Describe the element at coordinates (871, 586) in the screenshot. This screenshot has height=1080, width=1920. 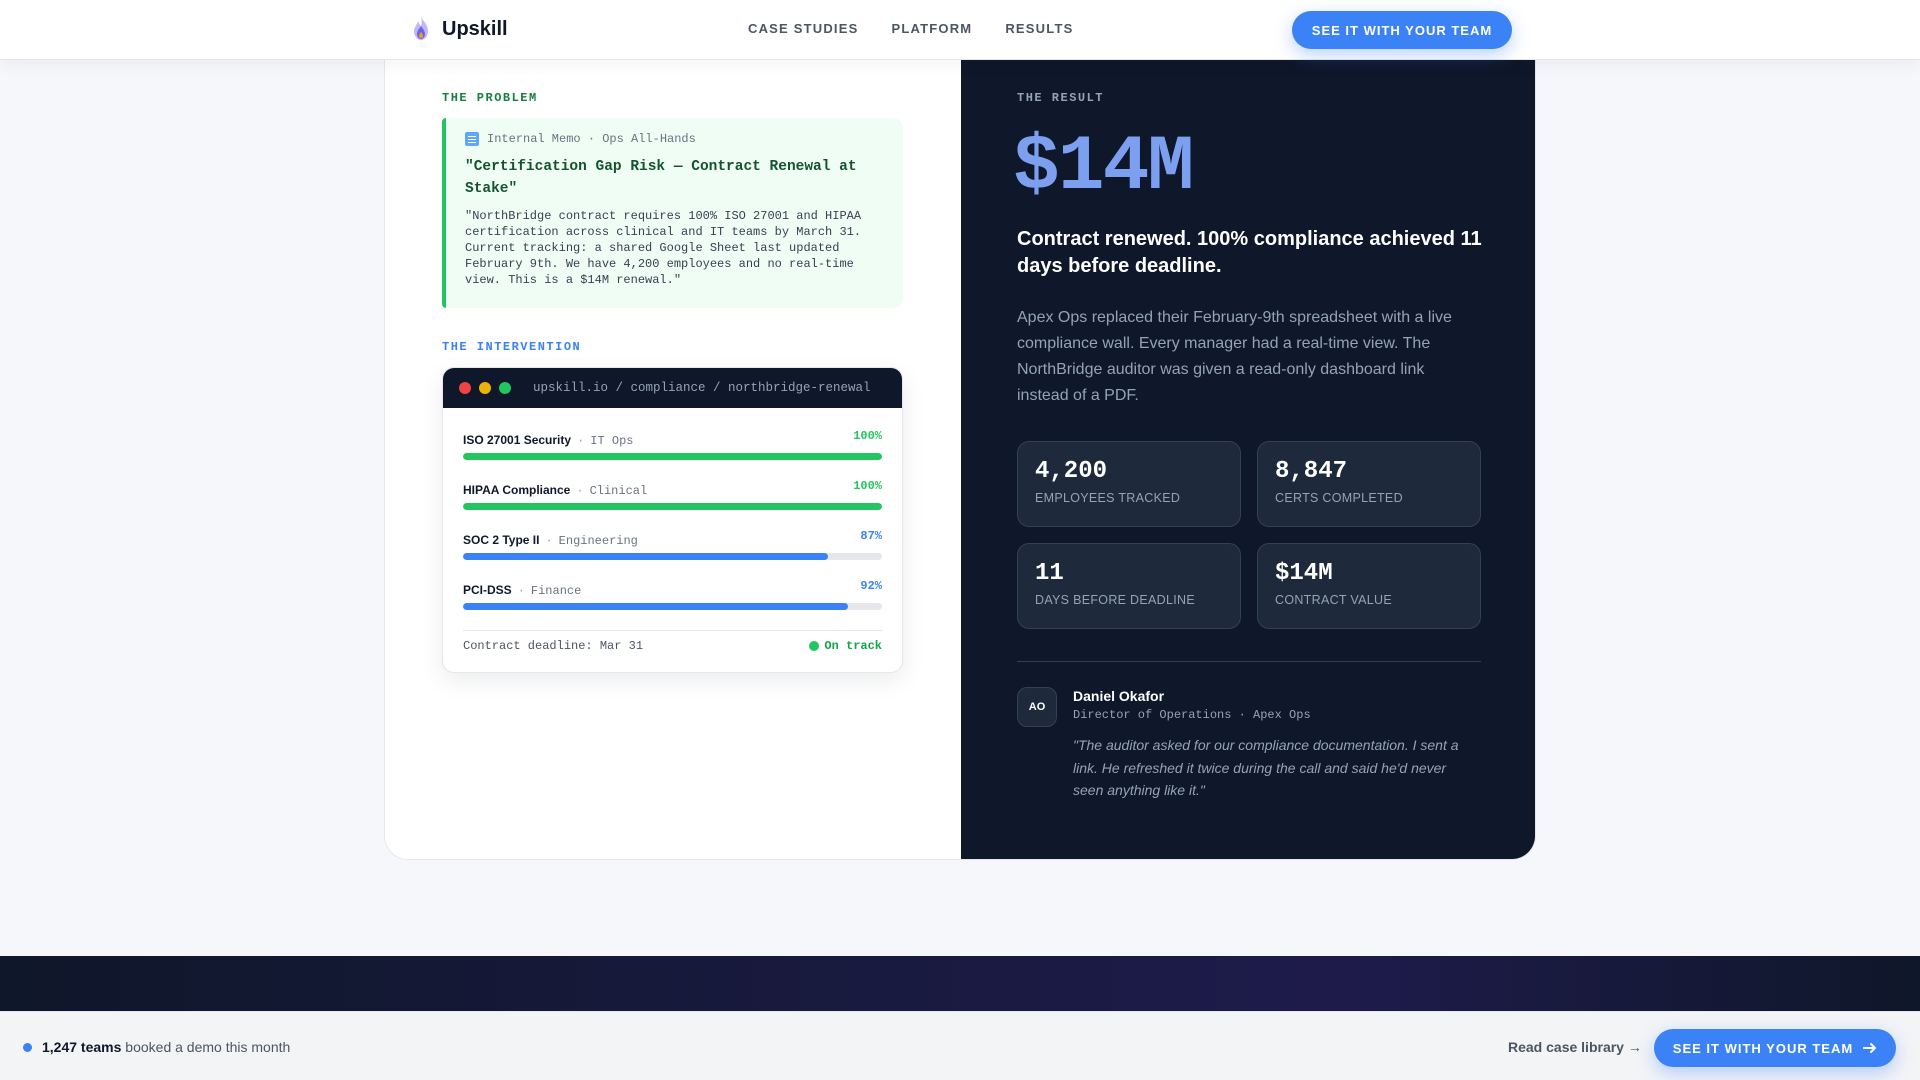
I see `cert-percent: 92%` at that location.